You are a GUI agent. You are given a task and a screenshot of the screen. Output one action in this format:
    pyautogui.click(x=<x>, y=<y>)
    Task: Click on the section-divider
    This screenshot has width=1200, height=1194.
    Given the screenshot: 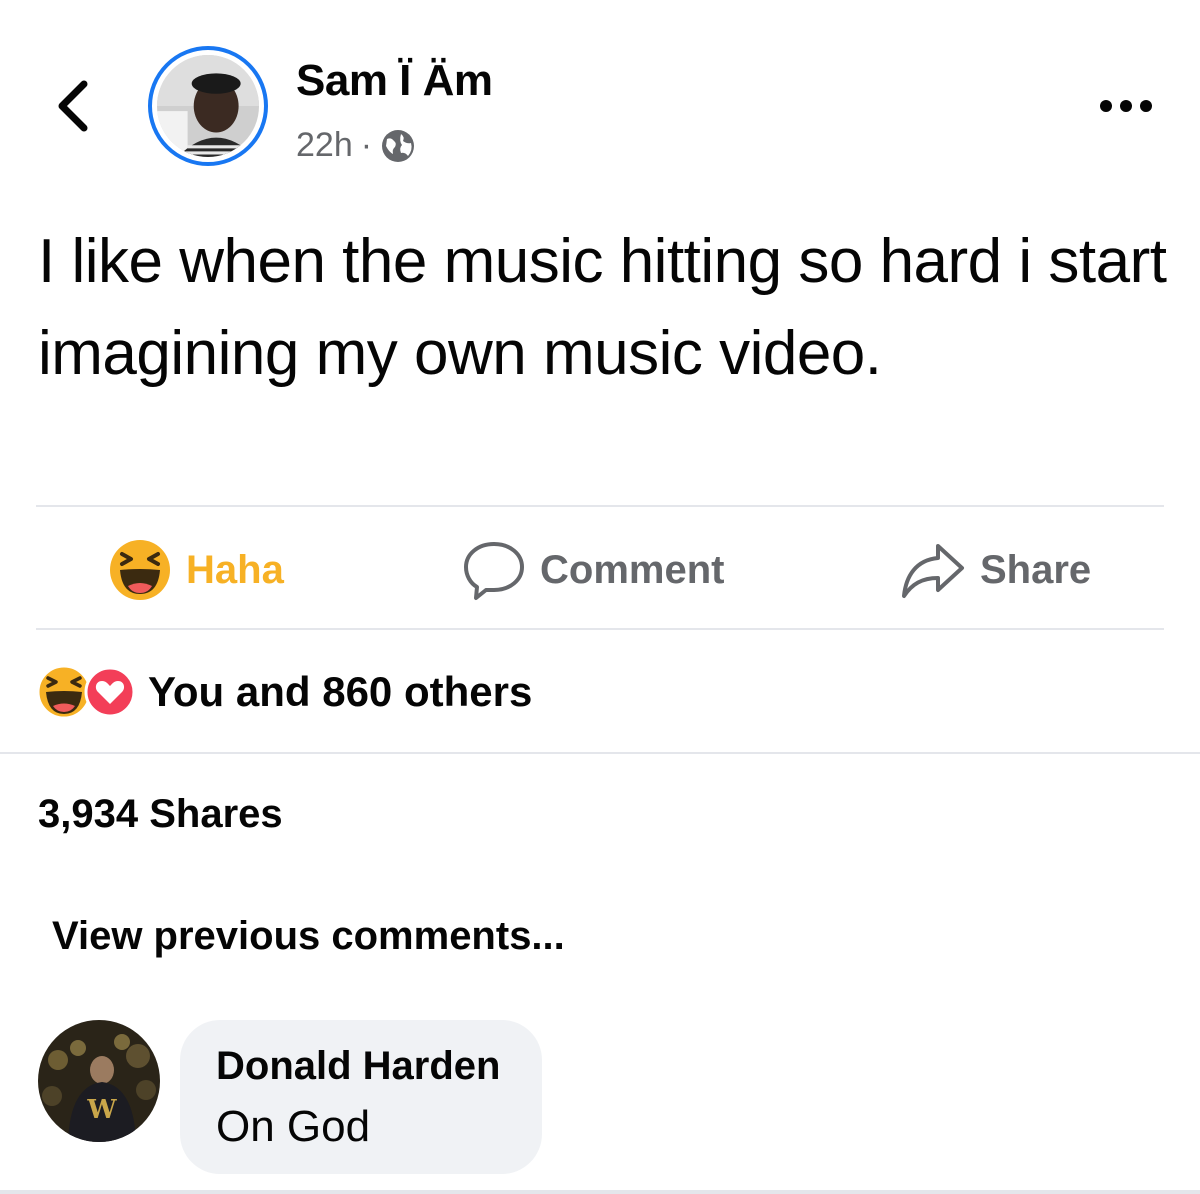 What is the action you would take?
    pyautogui.click(x=600, y=753)
    